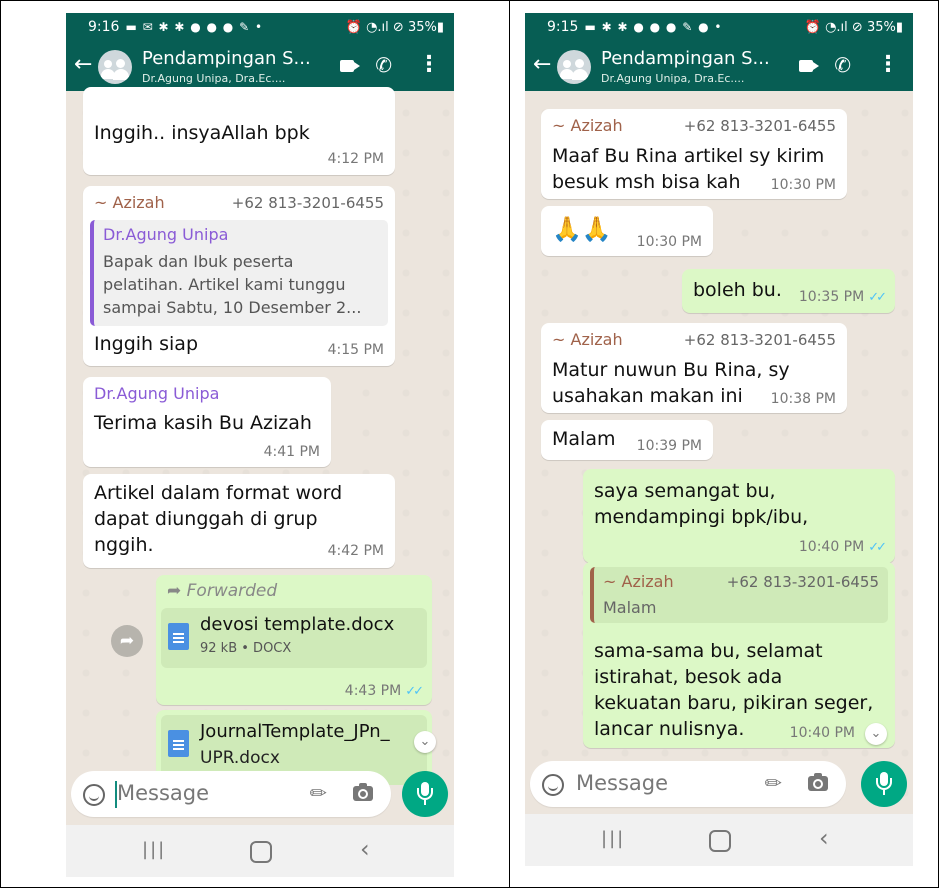  What do you see at coordinates (647, 396) in the screenshot?
I see `message-text: usahakan makan ini` at bounding box center [647, 396].